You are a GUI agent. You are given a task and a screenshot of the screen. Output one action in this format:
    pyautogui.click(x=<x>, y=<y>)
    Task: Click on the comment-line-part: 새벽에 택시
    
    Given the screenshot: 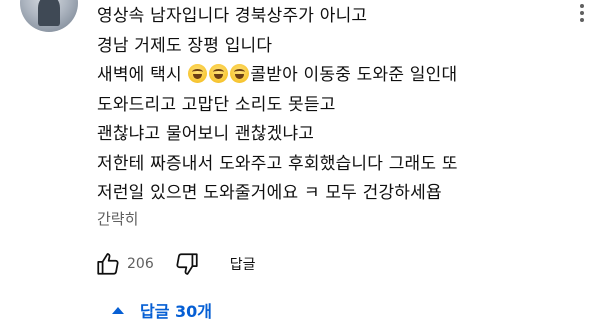 What is the action you would take?
    pyautogui.click(x=139, y=75)
    